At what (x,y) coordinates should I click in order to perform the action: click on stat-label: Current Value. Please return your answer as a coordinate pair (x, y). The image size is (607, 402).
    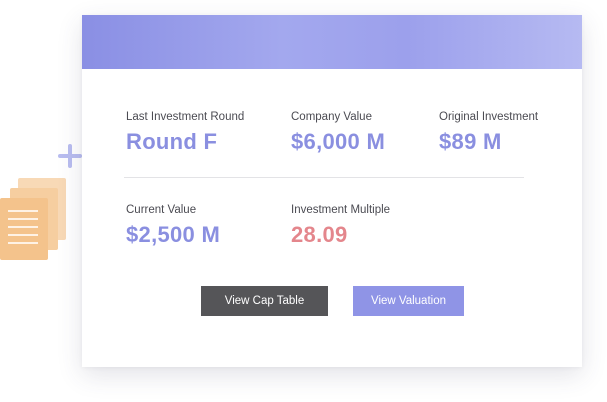
    Looking at the image, I should click on (161, 210).